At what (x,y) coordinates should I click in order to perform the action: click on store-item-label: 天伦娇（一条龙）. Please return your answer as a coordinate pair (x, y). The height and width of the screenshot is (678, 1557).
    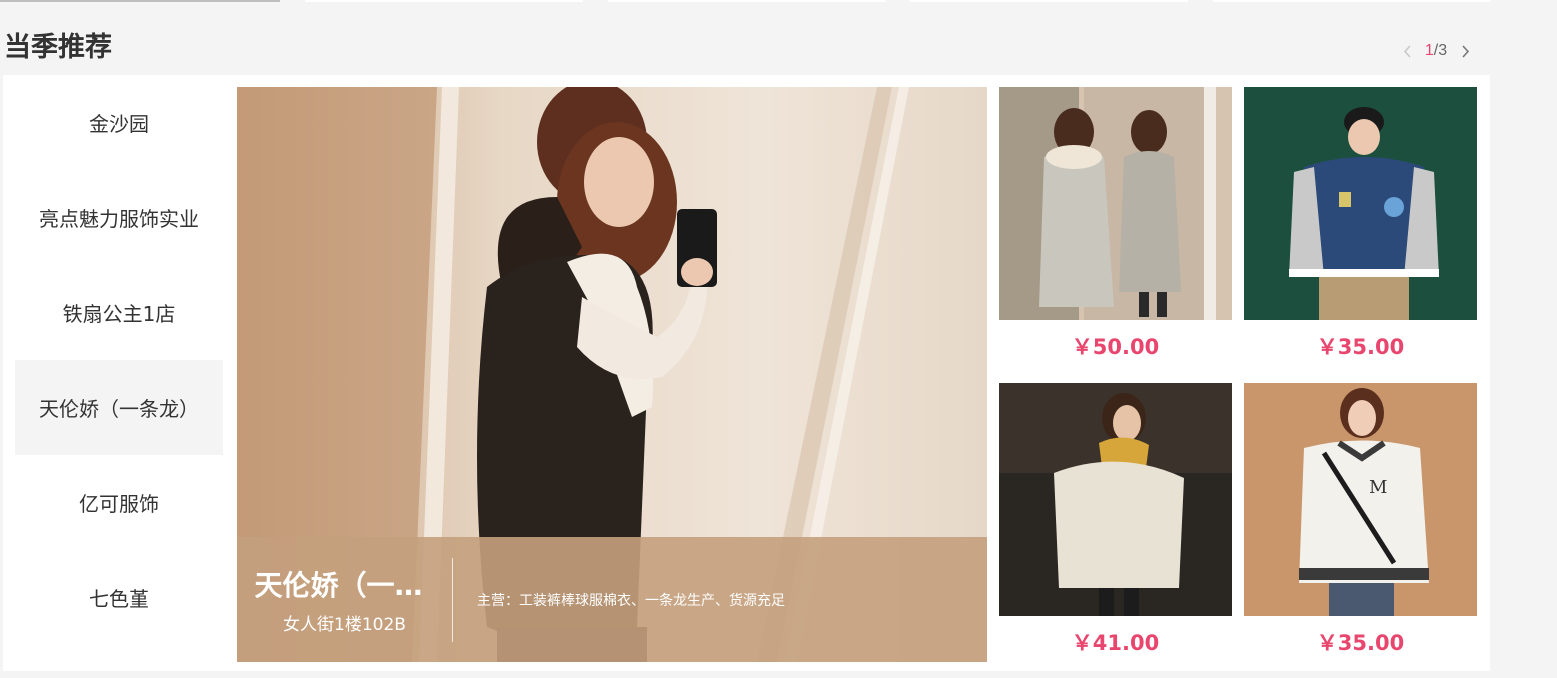
    Looking at the image, I should click on (119, 409).